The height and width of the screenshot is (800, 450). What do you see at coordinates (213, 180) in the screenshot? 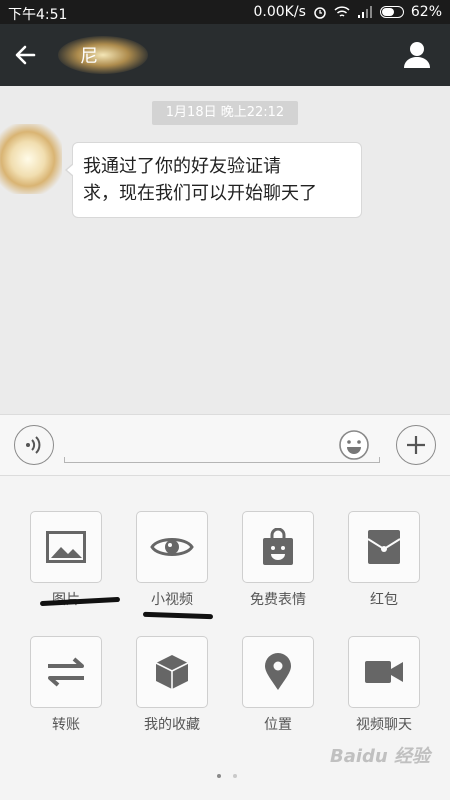
I see `message-bubble: 我通过了你的好友验证请 求，现在我们可以开始聊天了` at bounding box center [213, 180].